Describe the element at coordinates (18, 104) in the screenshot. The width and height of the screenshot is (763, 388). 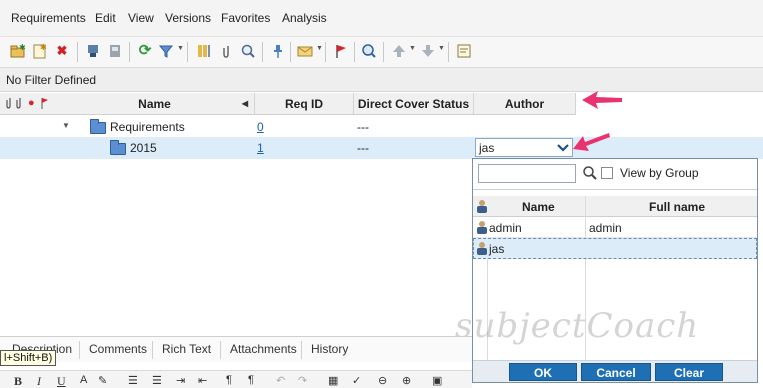
I see `linked-column-icon` at that location.